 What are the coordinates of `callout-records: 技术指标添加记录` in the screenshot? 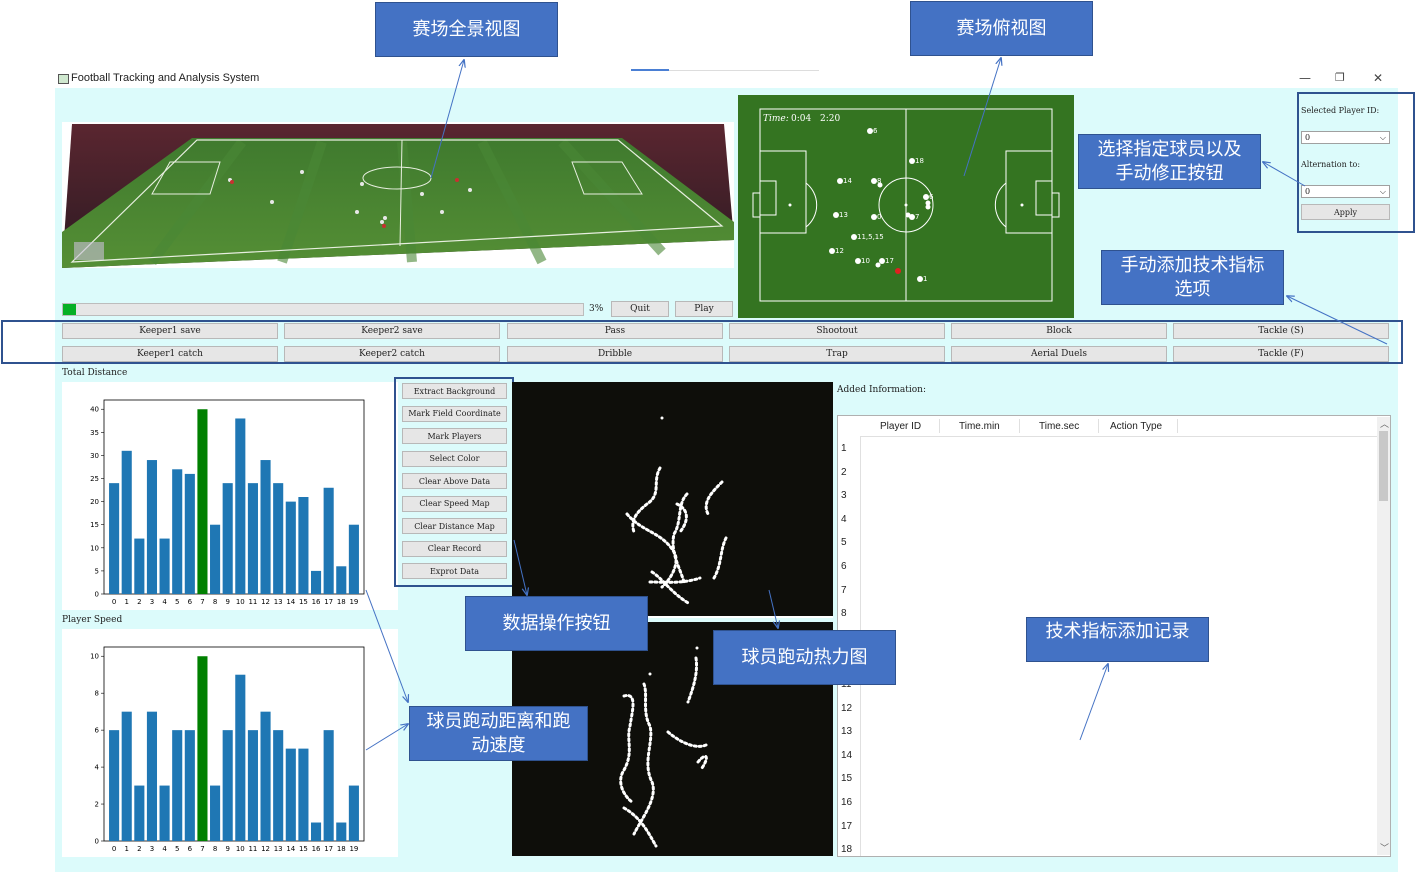 It's located at (1117, 639).